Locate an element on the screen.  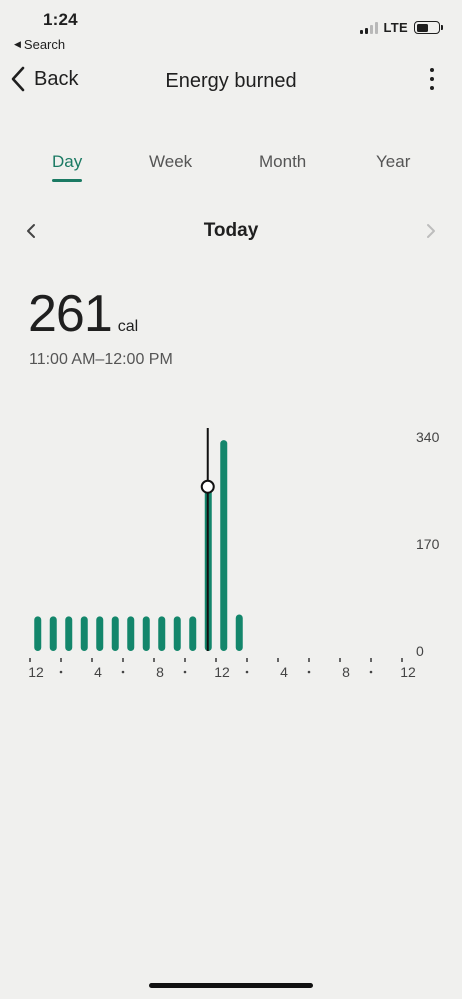
date-navigation: Today is located at coordinates (231, 233).